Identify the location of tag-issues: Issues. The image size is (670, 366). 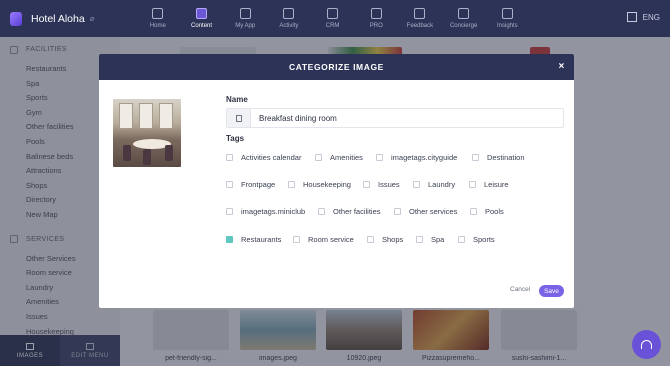
(381, 184).